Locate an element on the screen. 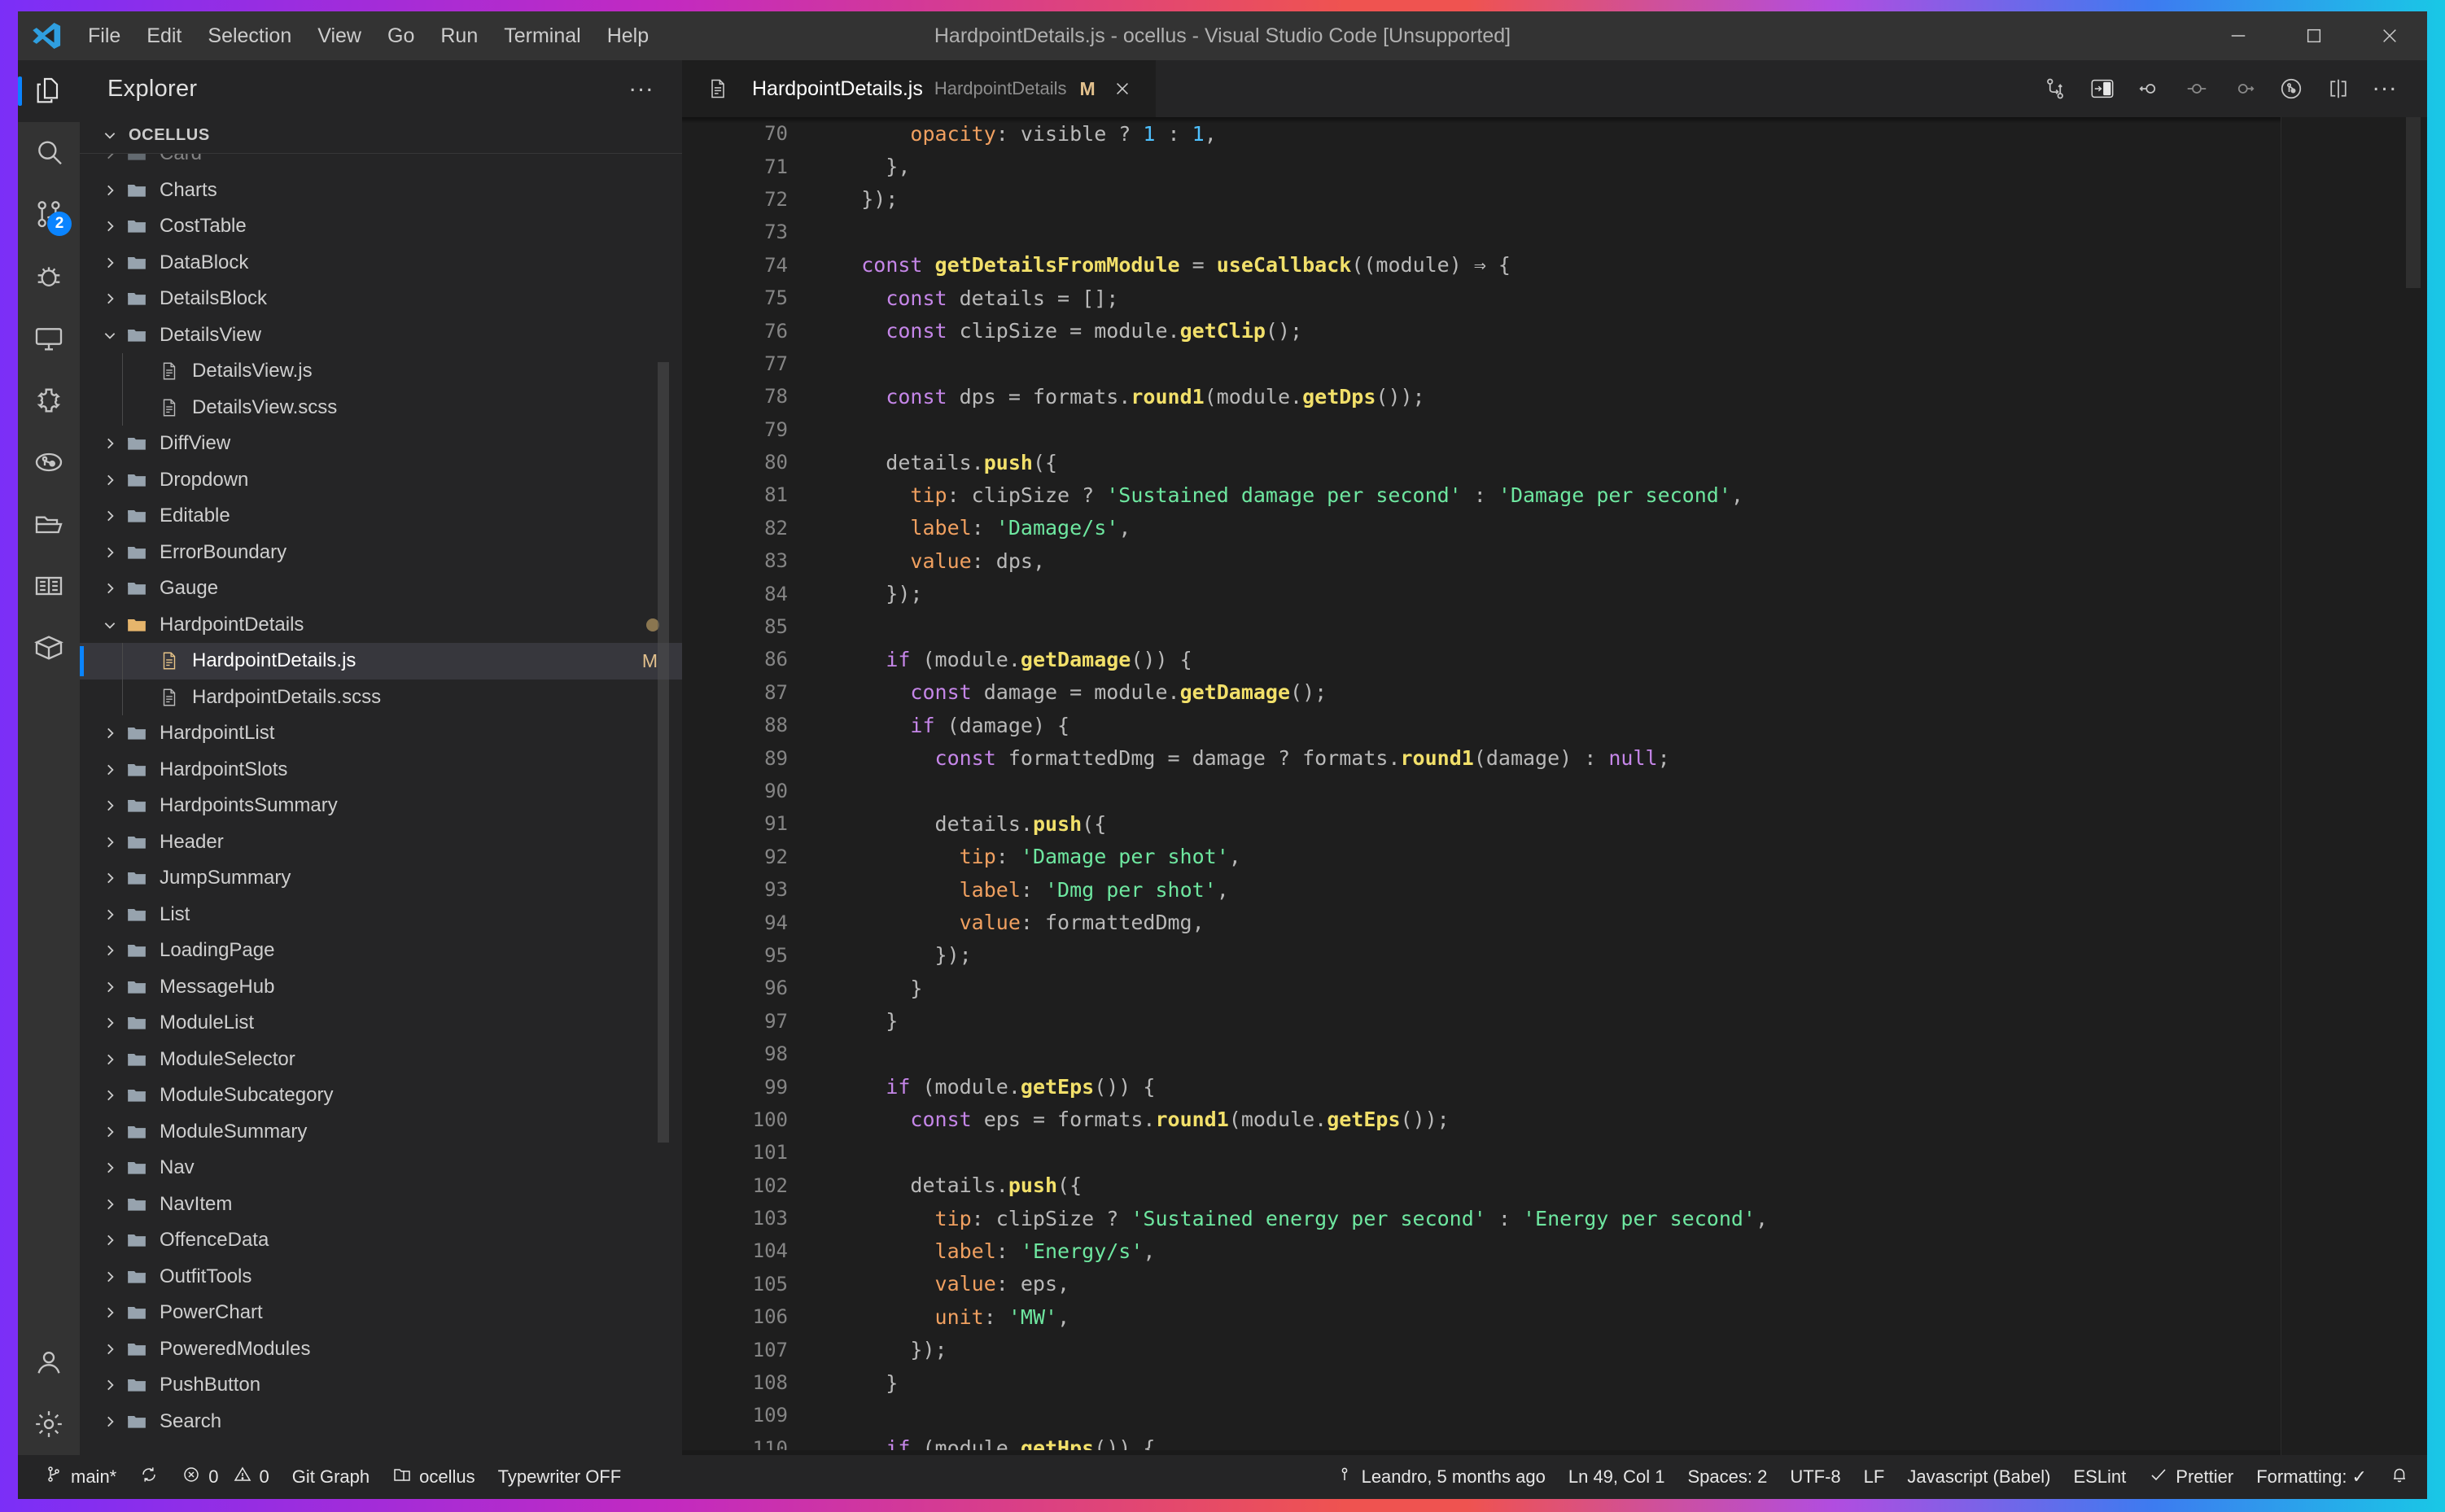  code-line: 108 } is located at coordinates (1481, 1382).